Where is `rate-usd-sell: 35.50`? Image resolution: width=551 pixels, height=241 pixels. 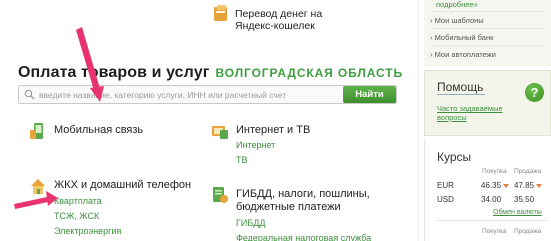 rate-usd-sell: 35.50 is located at coordinates (524, 199).